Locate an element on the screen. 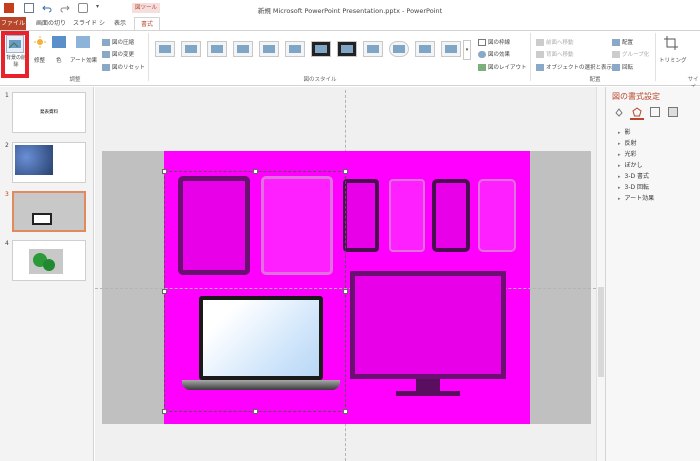 This screenshot has width=700, height=461. slide-thumbnail-1: 発表資料 is located at coordinates (49, 112).